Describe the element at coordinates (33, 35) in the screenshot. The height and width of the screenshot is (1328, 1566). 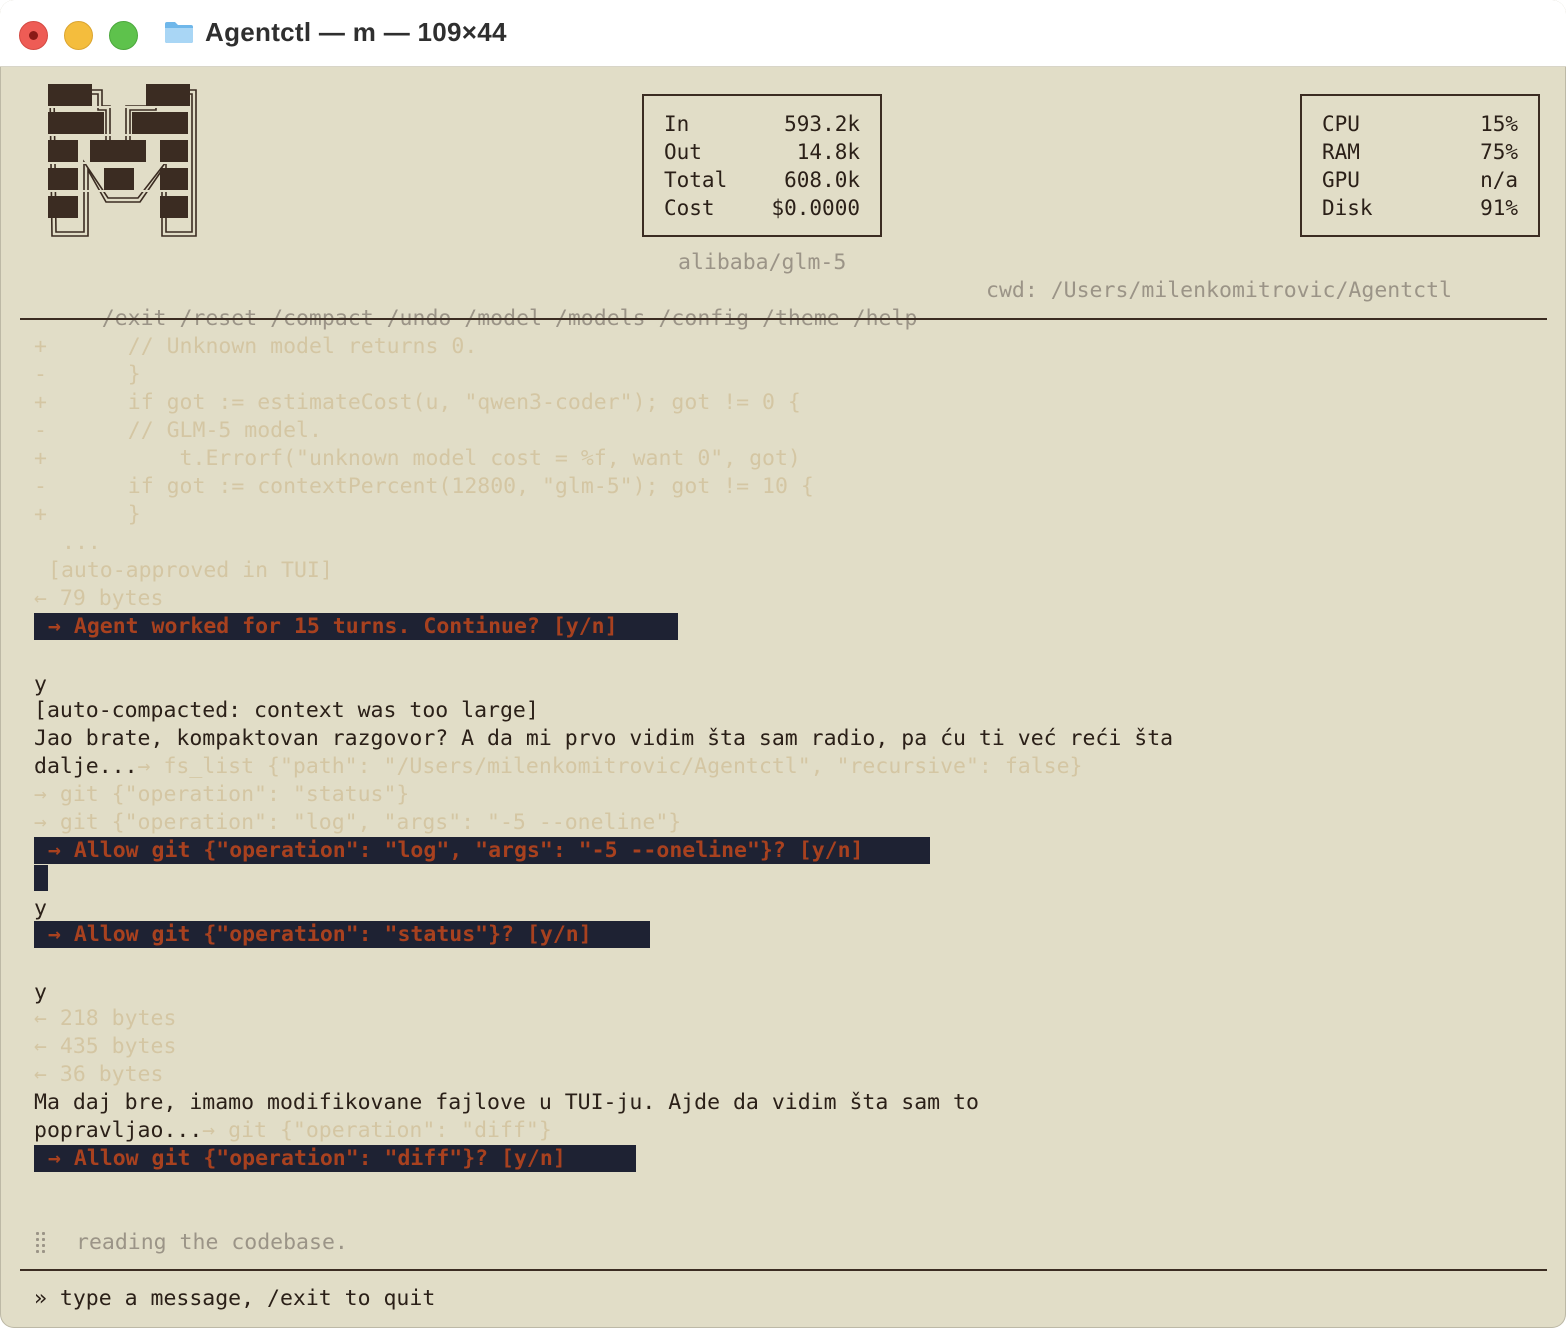
I see `close-button` at that location.